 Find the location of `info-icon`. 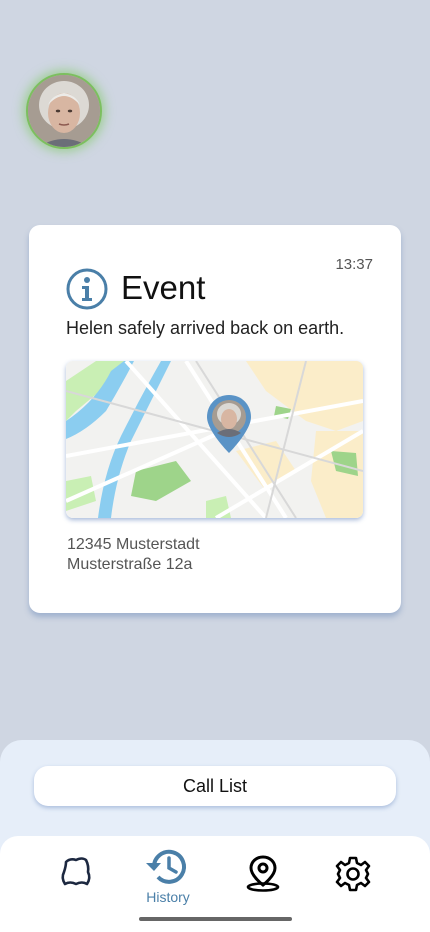

info-icon is located at coordinates (87, 289).